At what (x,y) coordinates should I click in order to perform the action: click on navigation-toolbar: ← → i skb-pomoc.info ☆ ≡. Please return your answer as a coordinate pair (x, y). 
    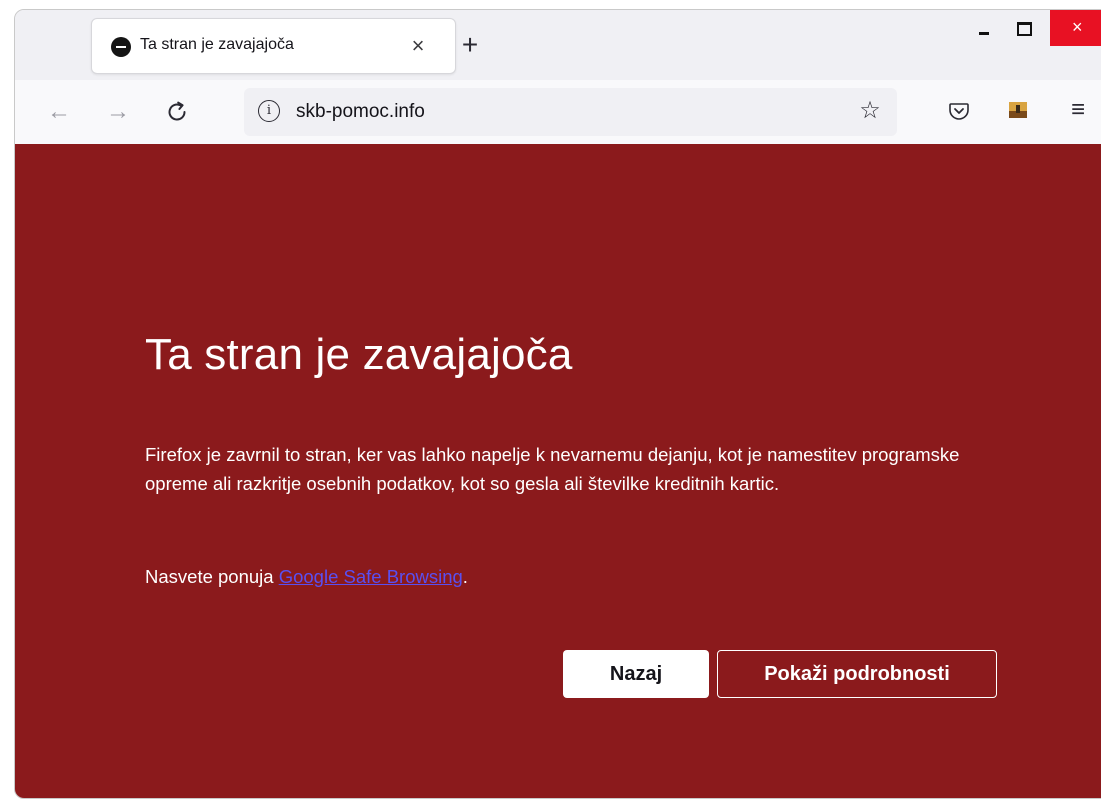
    Looking at the image, I should click on (558, 112).